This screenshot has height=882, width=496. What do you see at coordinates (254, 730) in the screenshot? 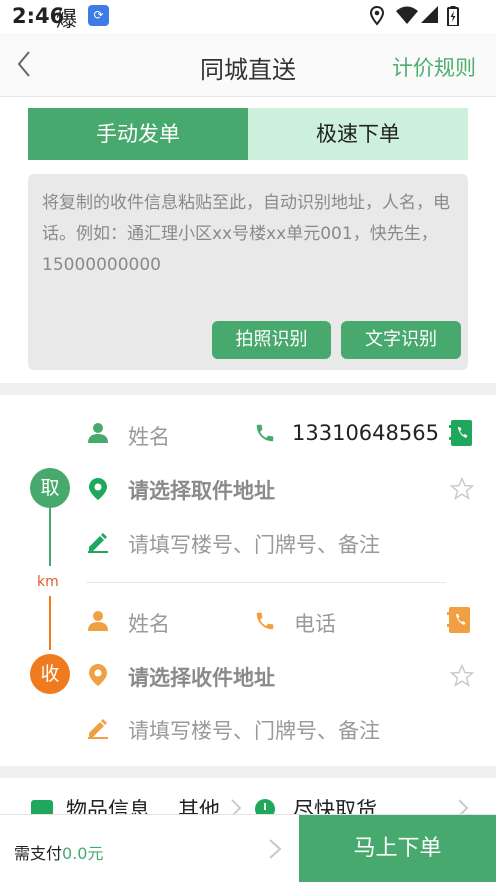
I see `receive-detail-input: 请填写楼号、门牌号、备注` at bounding box center [254, 730].